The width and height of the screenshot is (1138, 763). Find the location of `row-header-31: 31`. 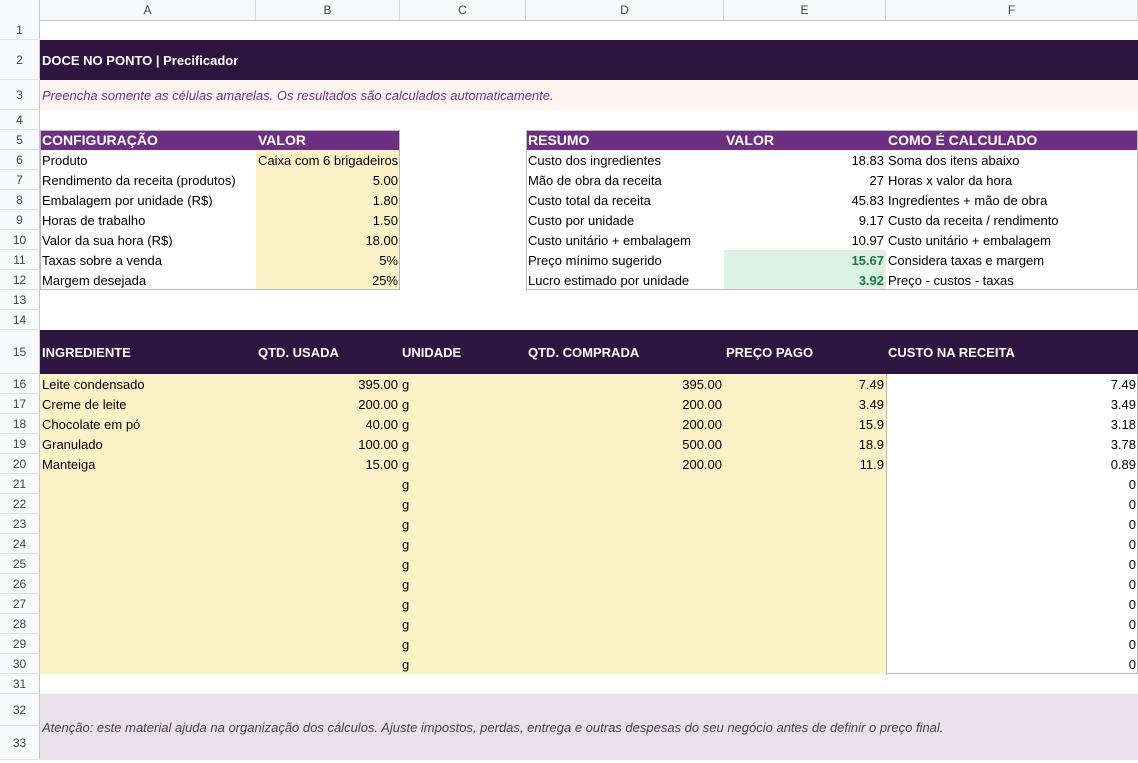

row-header-31: 31 is located at coordinates (20, 684).